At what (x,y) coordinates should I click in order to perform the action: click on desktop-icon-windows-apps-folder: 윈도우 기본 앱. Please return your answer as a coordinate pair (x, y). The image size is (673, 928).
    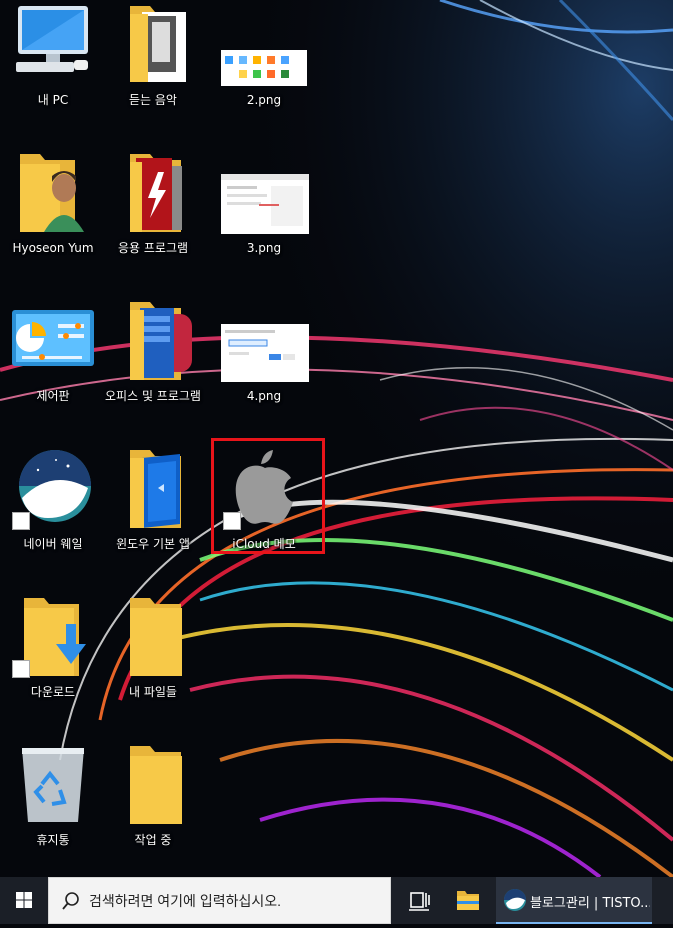
    Looking at the image, I should click on (153, 514).